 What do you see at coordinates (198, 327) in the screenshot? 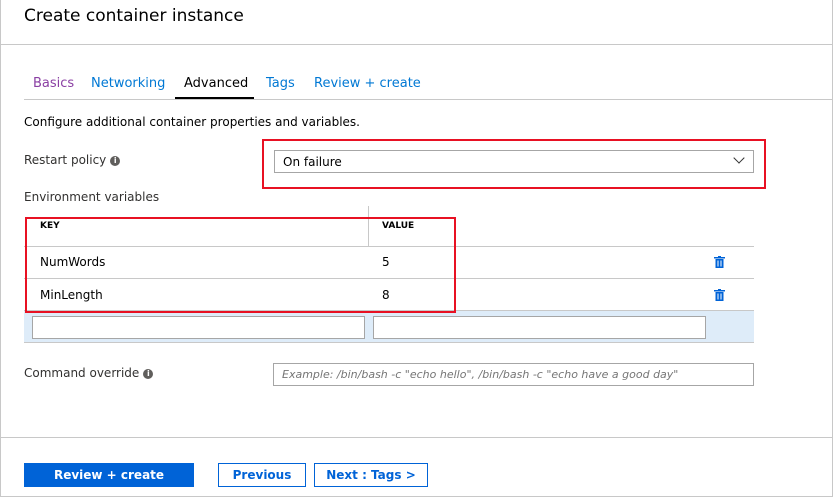
I see `new-key-input` at bounding box center [198, 327].